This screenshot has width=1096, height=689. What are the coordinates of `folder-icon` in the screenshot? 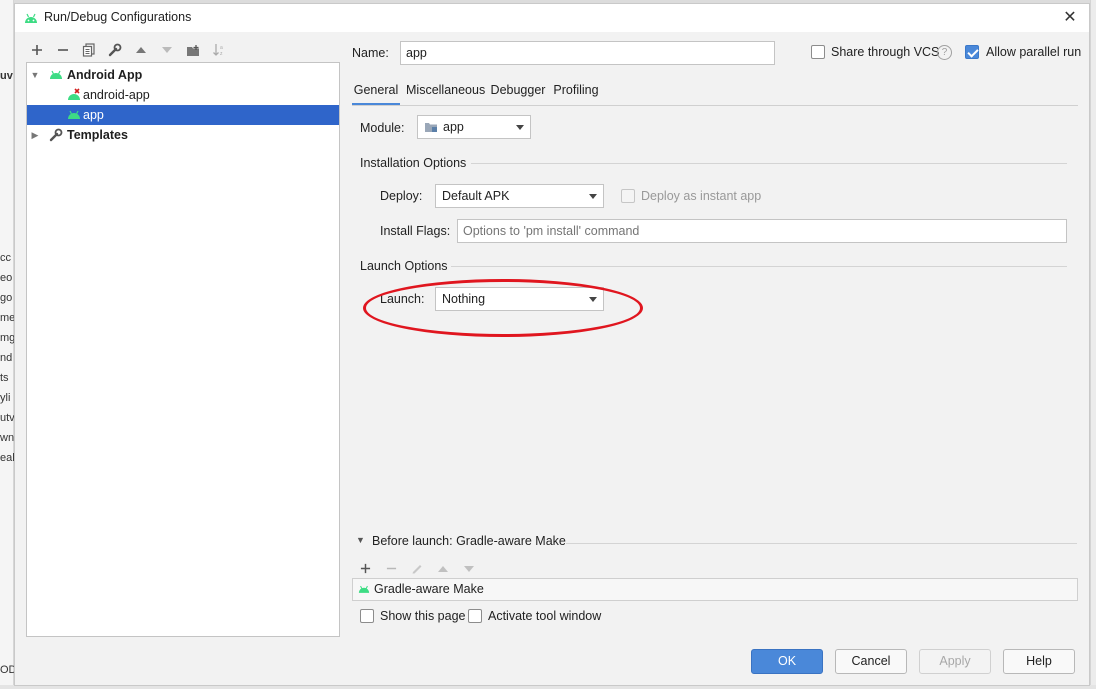 It's located at (193, 50).